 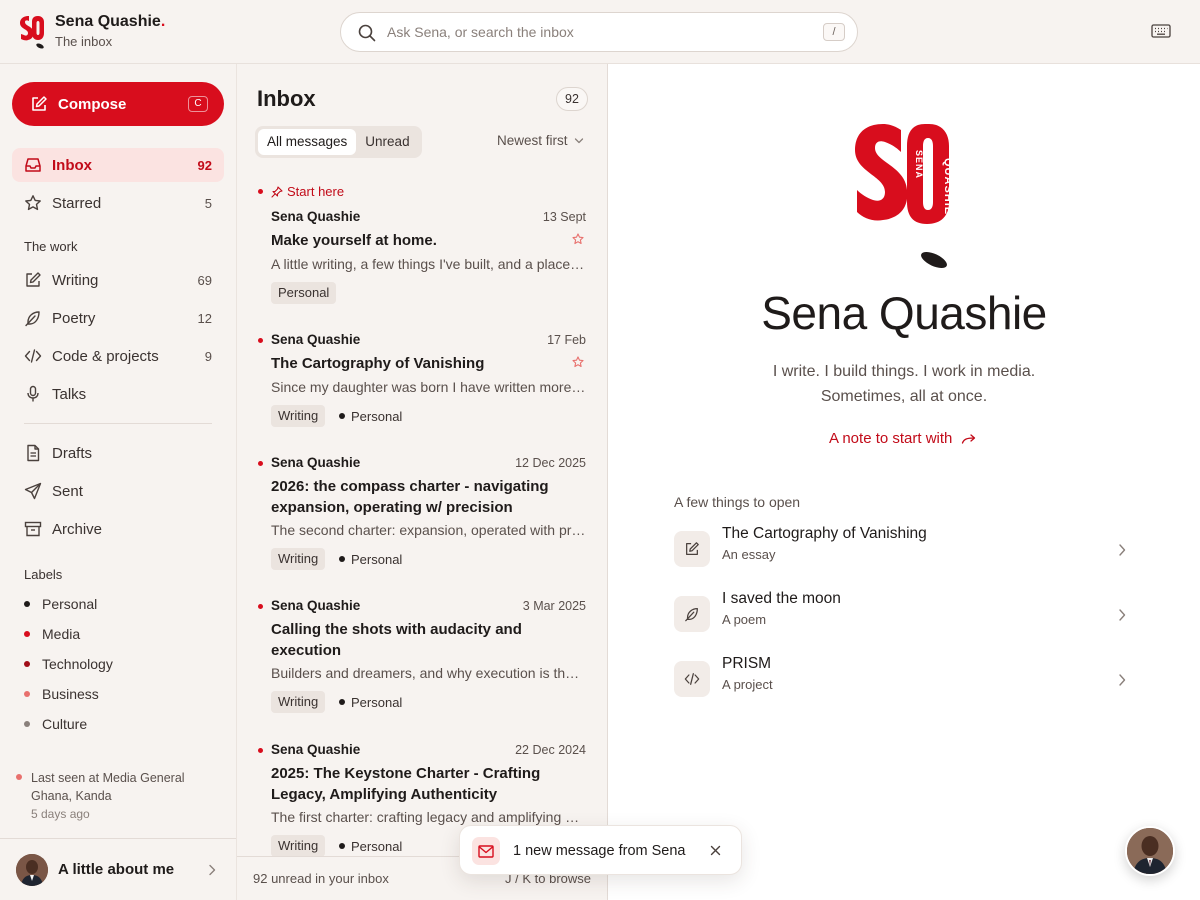 What do you see at coordinates (550, 750) in the screenshot?
I see `message-date: 22 Dec 2024` at bounding box center [550, 750].